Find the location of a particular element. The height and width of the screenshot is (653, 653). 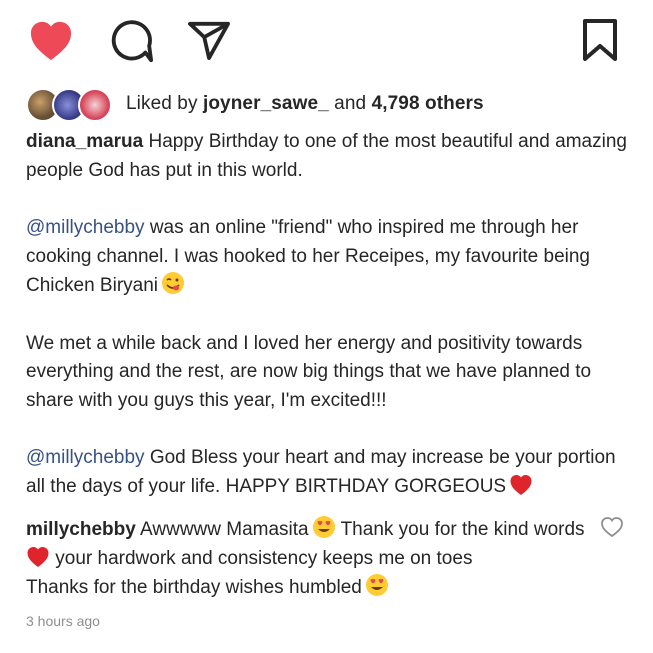

bookmark-icon is located at coordinates (600, 40).